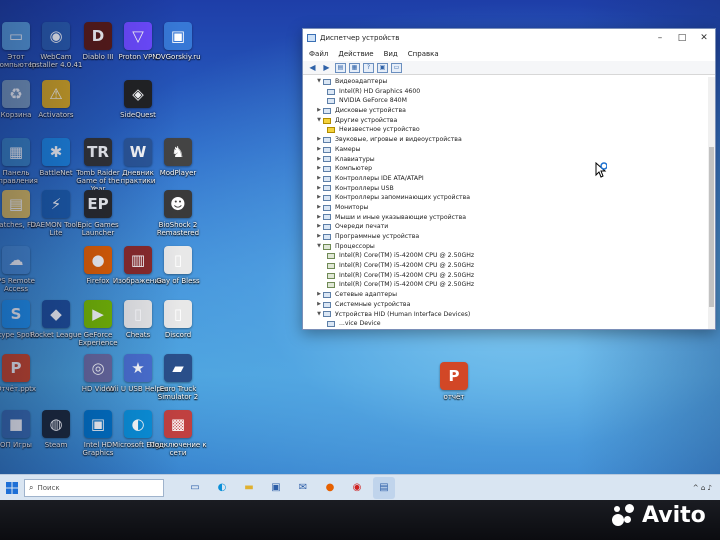 The width and height of the screenshot is (720, 540). Describe the element at coordinates (384, 487) in the screenshot. I see `device-manager-taskbar-icon: ▤` at that location.